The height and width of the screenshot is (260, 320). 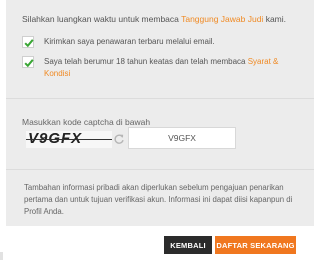 What do you see at coordinates (222, 19) in the screenshot?
I see `responsible-gambling-link: Tanggung Jawab Judi` at bounding box center [222, 19].